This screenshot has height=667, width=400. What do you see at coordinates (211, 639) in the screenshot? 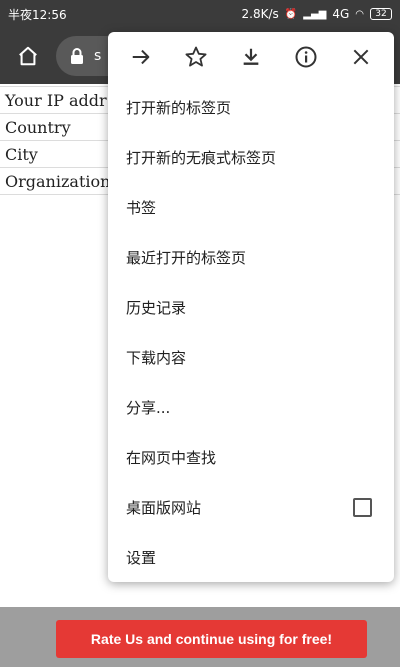
I see `rate-us-button: Rate Us and continue using for free!` at bounding box center [211, 639].